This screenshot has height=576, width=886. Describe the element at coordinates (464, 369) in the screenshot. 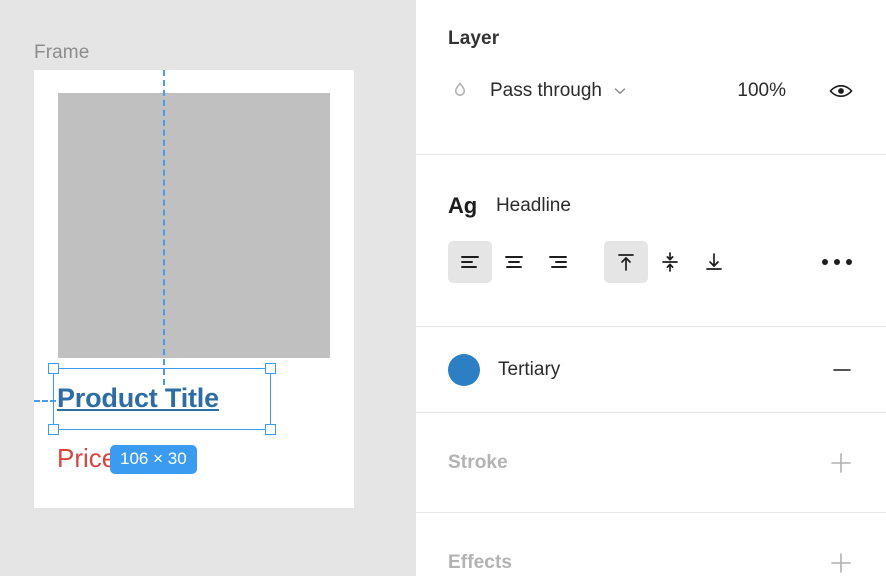

I see `fill-color-swatch` at that location.